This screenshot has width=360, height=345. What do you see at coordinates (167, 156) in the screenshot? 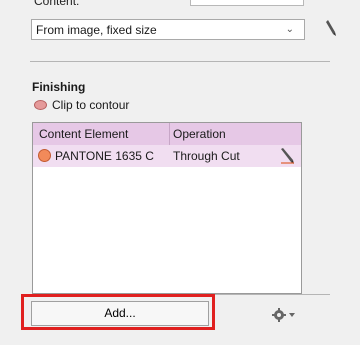
I see `table-row: PANTONE 1635 C Through Cut` at bounding box center [167, 156].